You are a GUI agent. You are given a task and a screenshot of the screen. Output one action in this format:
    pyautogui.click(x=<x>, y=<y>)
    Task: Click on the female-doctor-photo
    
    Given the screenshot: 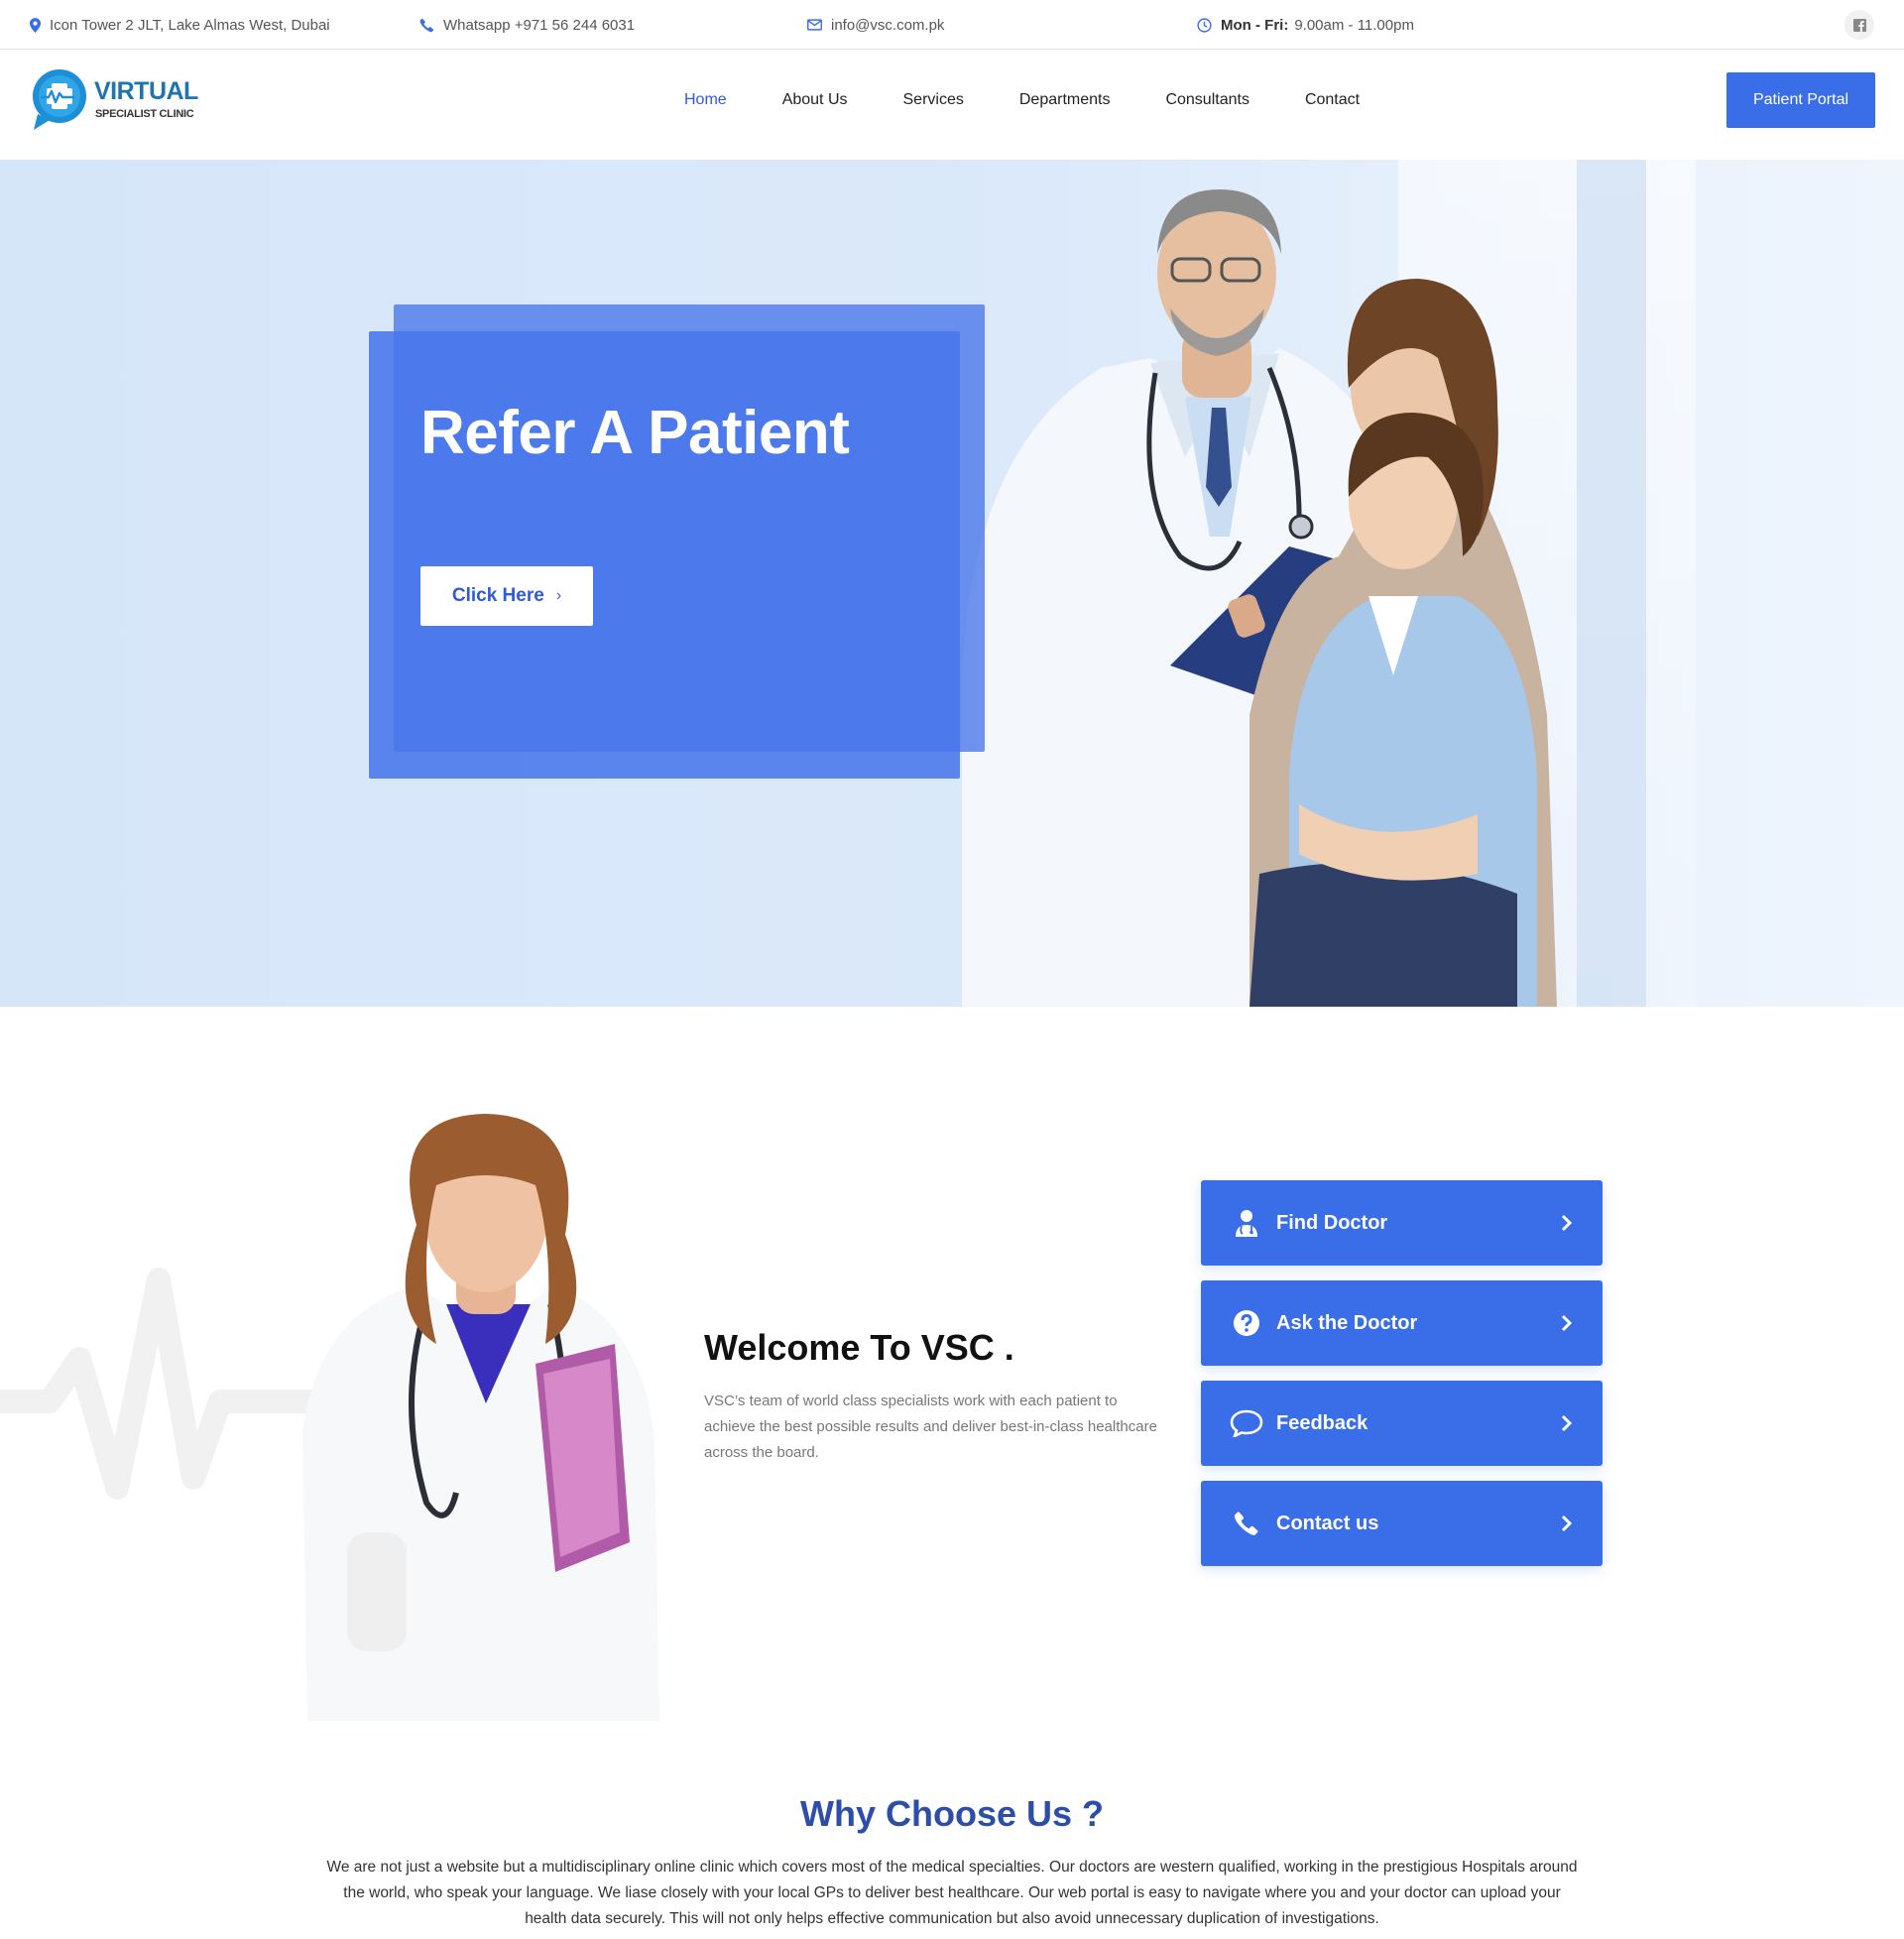 What is the action you would take?
    pyautogui.click(x=480, y=1417)
    